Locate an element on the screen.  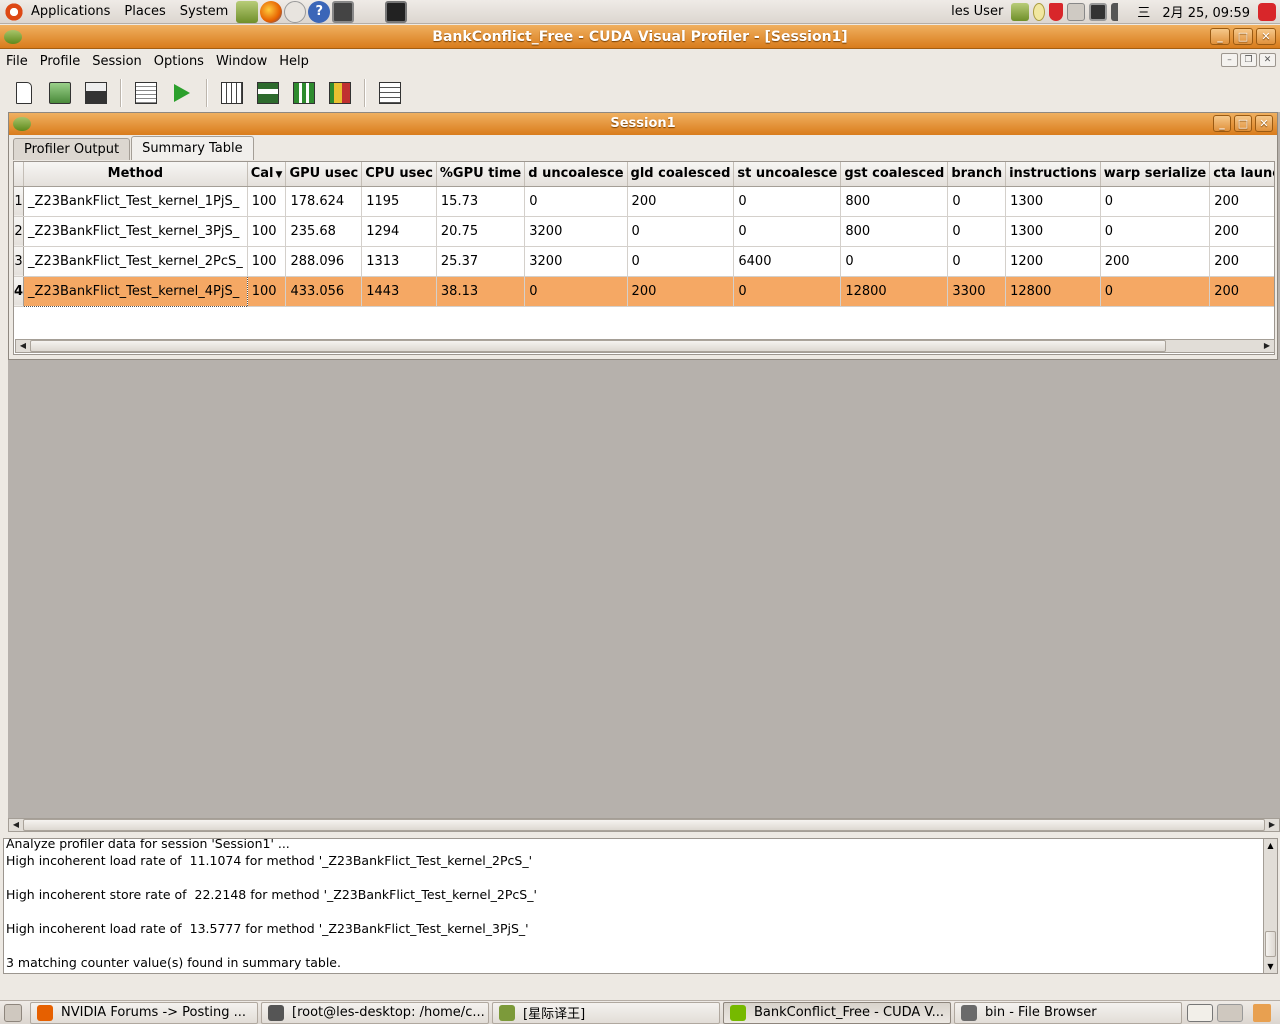
column-header: %GPU time is located at coordinates (481, 174).